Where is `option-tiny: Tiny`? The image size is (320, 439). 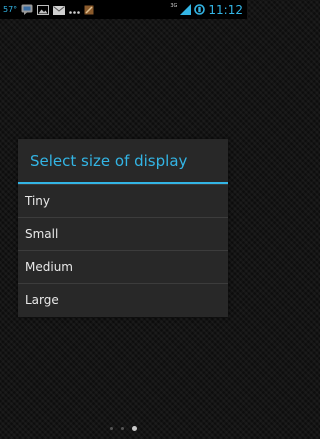 option-tiny: Tiny is located at coordinates (123, 200).